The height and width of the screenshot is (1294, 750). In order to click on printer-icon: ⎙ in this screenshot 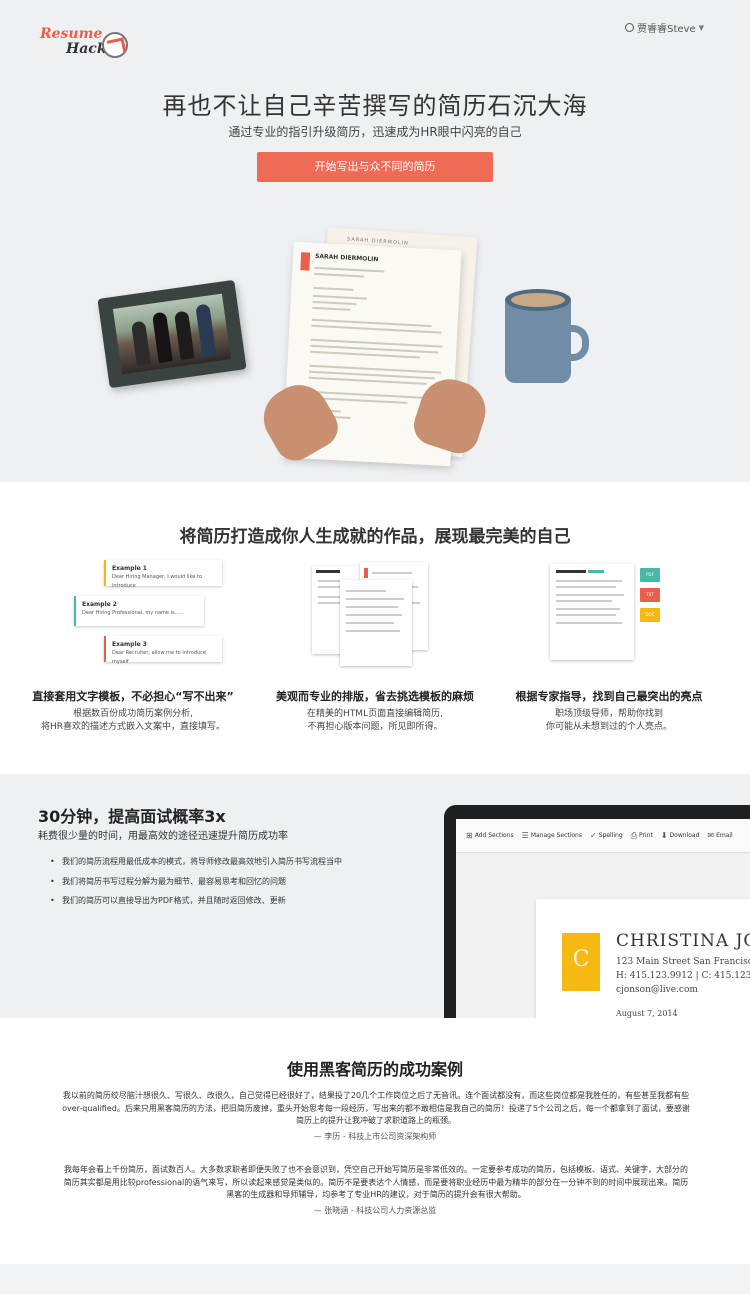, I will do `click(634, 835)`.